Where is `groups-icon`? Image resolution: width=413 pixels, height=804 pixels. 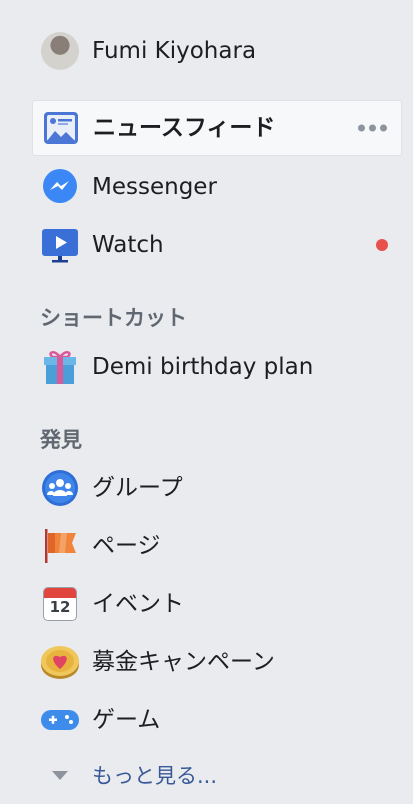
groups-icon is located at coordinates (60, 488).